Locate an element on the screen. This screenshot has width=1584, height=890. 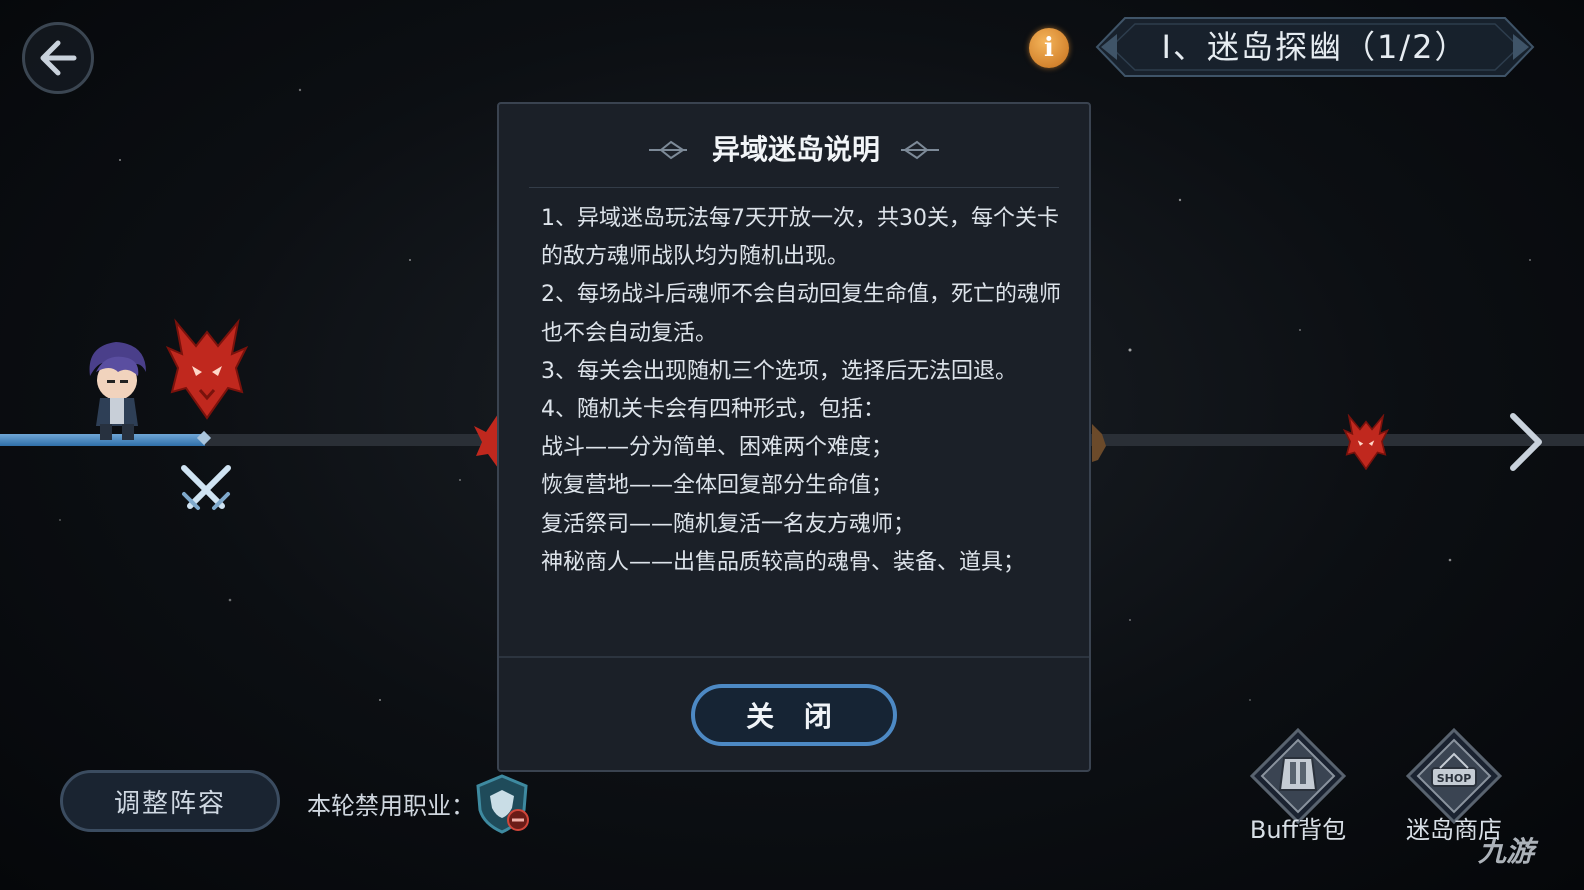
modal-divider is located at coordinates (794, 187).